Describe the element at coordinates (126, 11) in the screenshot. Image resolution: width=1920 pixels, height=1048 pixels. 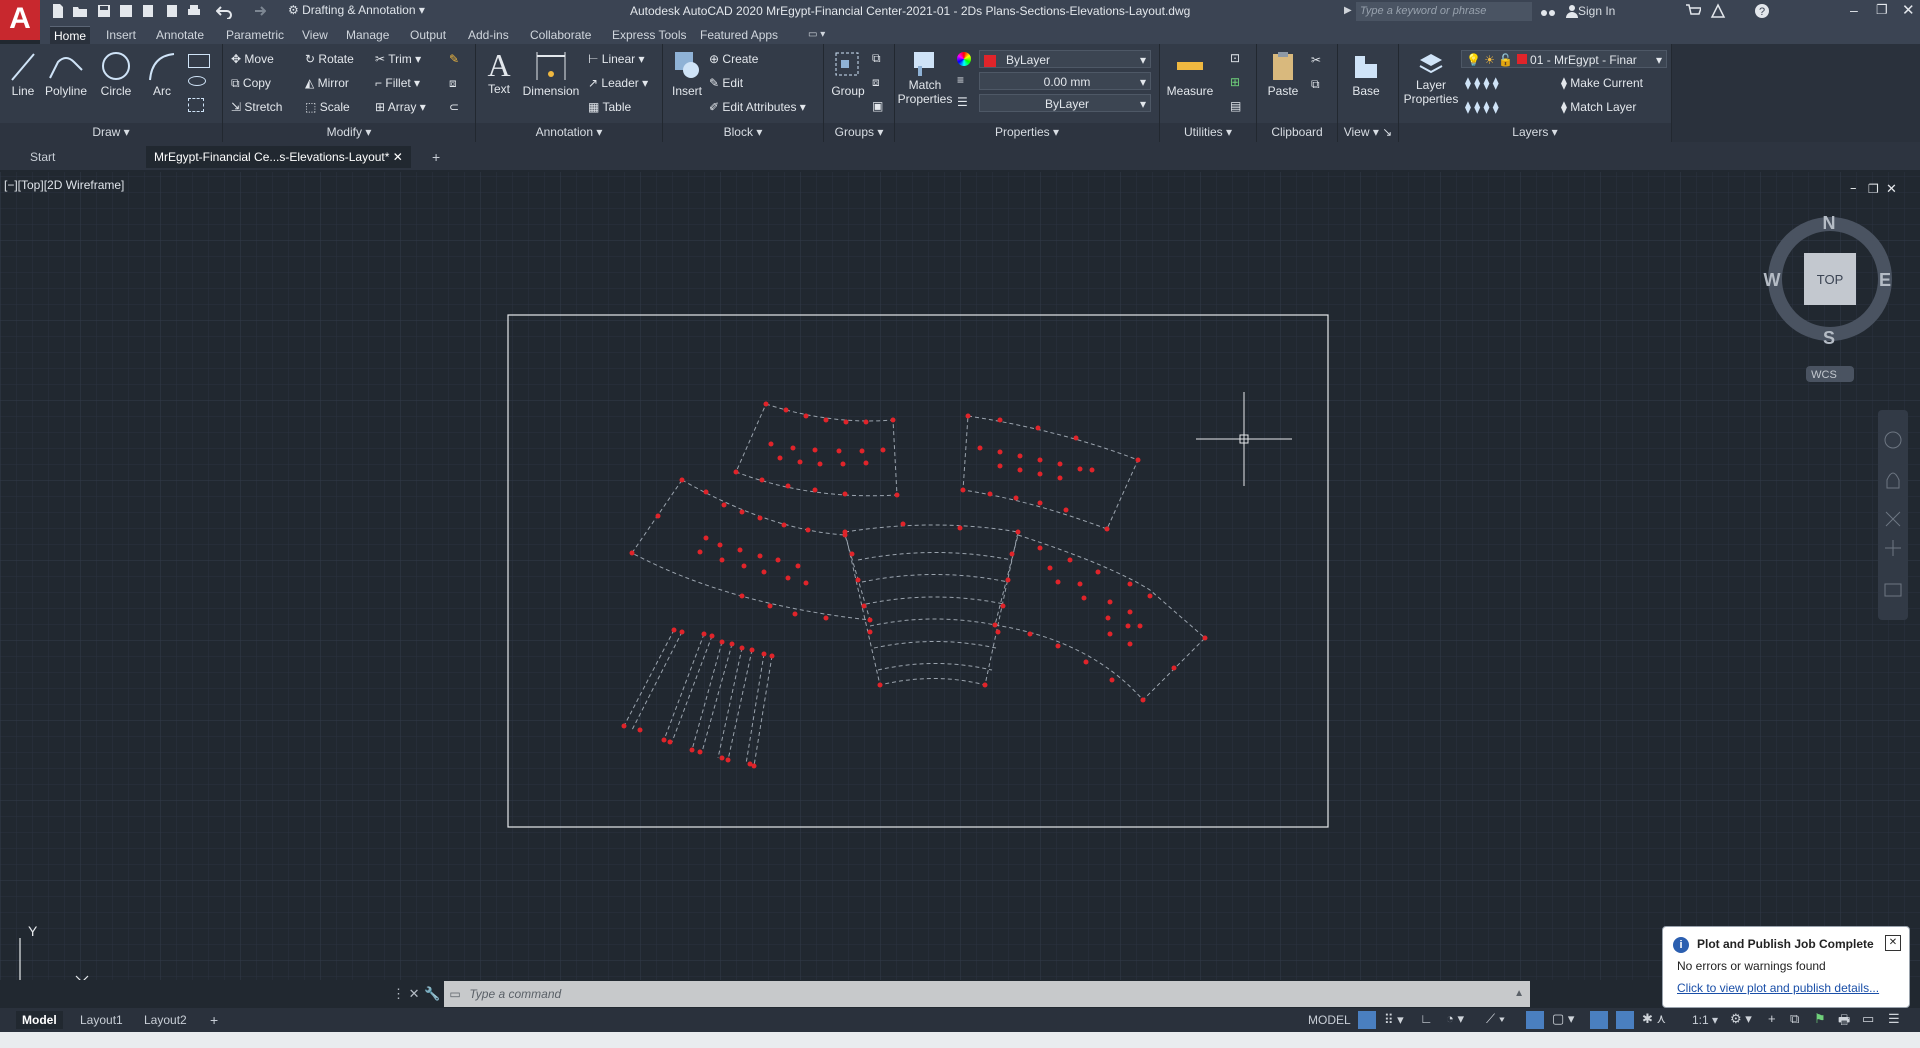
I see `save-as-icon` at that location.